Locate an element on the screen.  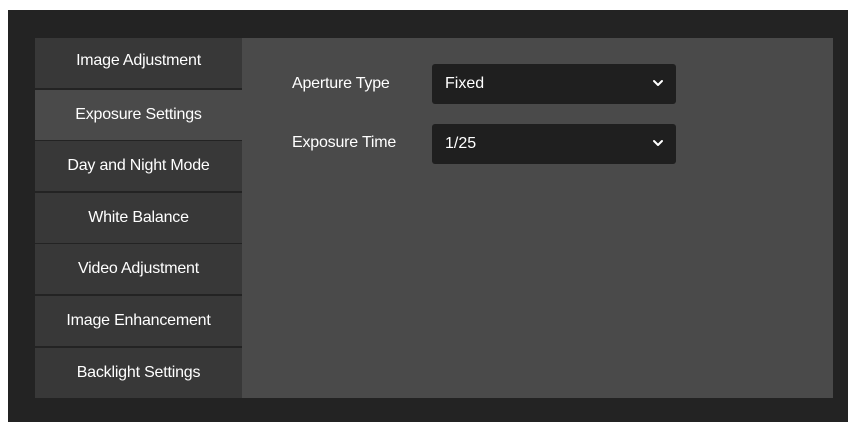
sidebar-item-label: Image Adjustment is located at coordinates (138, 60).